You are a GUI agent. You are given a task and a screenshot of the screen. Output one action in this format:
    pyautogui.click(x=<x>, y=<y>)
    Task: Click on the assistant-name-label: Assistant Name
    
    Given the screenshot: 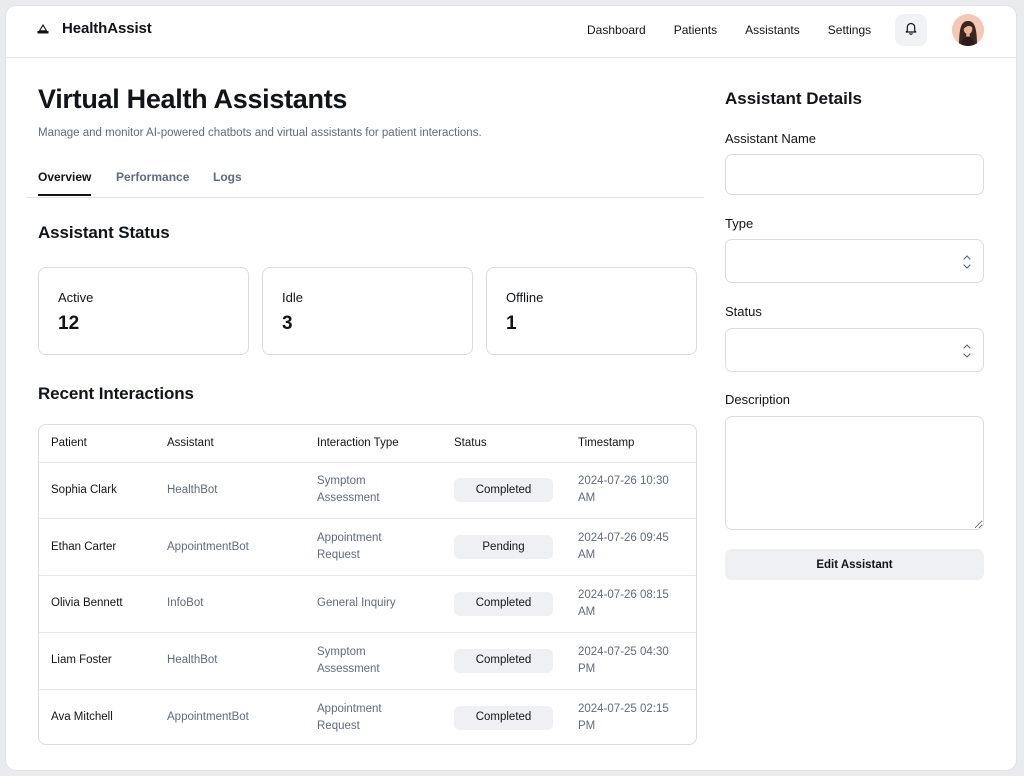 What is the action you would take?
    pyautogui.click(x=771, y=138)
    